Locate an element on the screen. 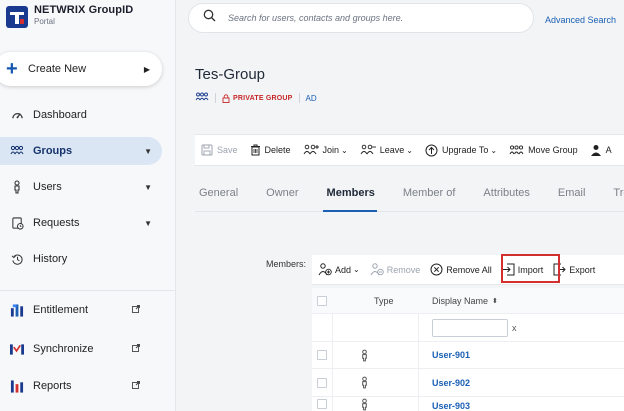 This screenshot has width=624, height=411. tab-member-of: Member of is located at coordinates (428, 198).